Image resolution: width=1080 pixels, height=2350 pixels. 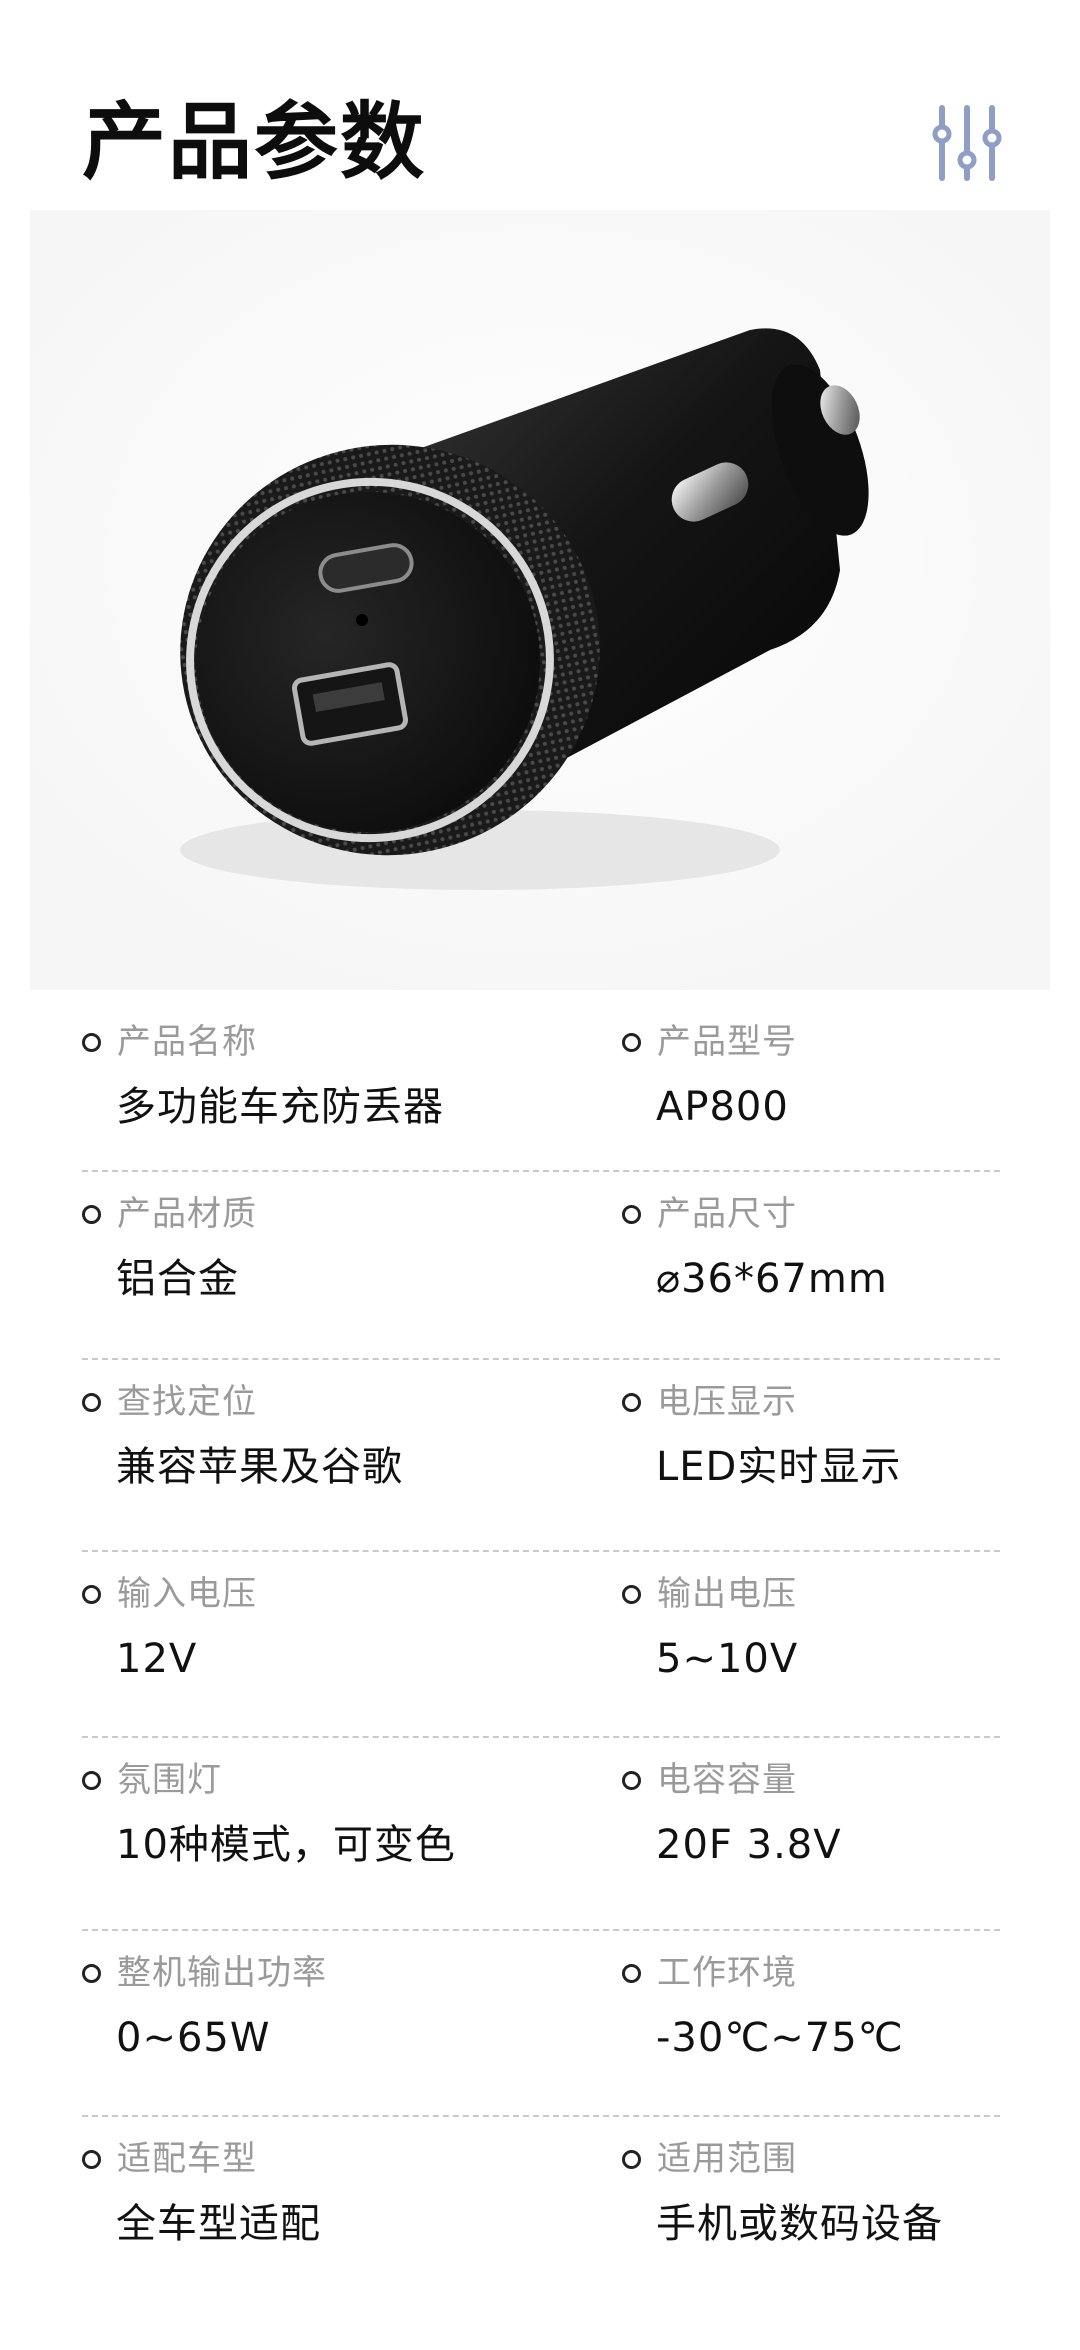 What do you see at coordinates (222, 1973) in the screenshot?
I see `spec-label: 整机输出功率` at bounding box center [222, 1973].